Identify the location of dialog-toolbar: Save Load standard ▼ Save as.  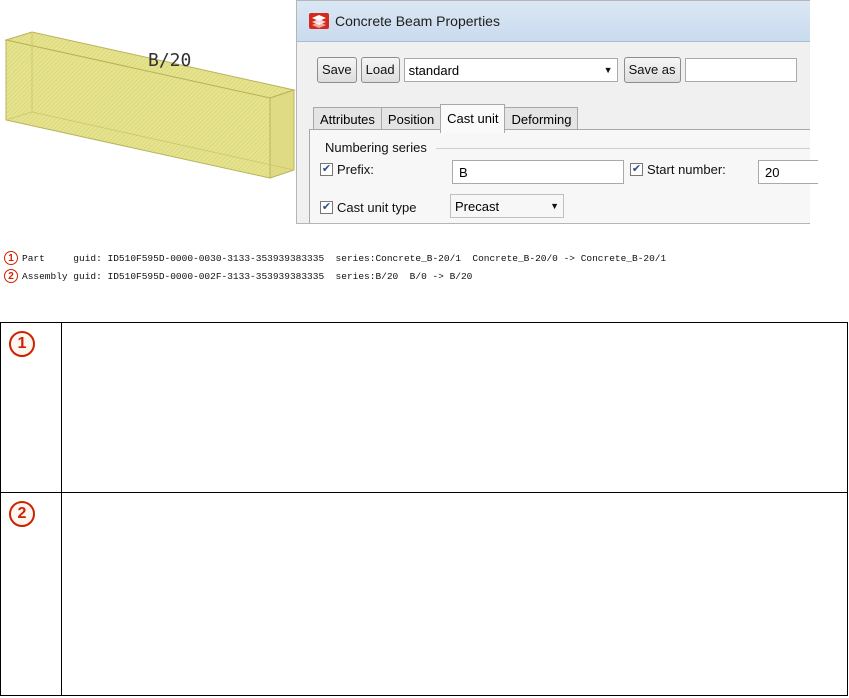
(557, 70).